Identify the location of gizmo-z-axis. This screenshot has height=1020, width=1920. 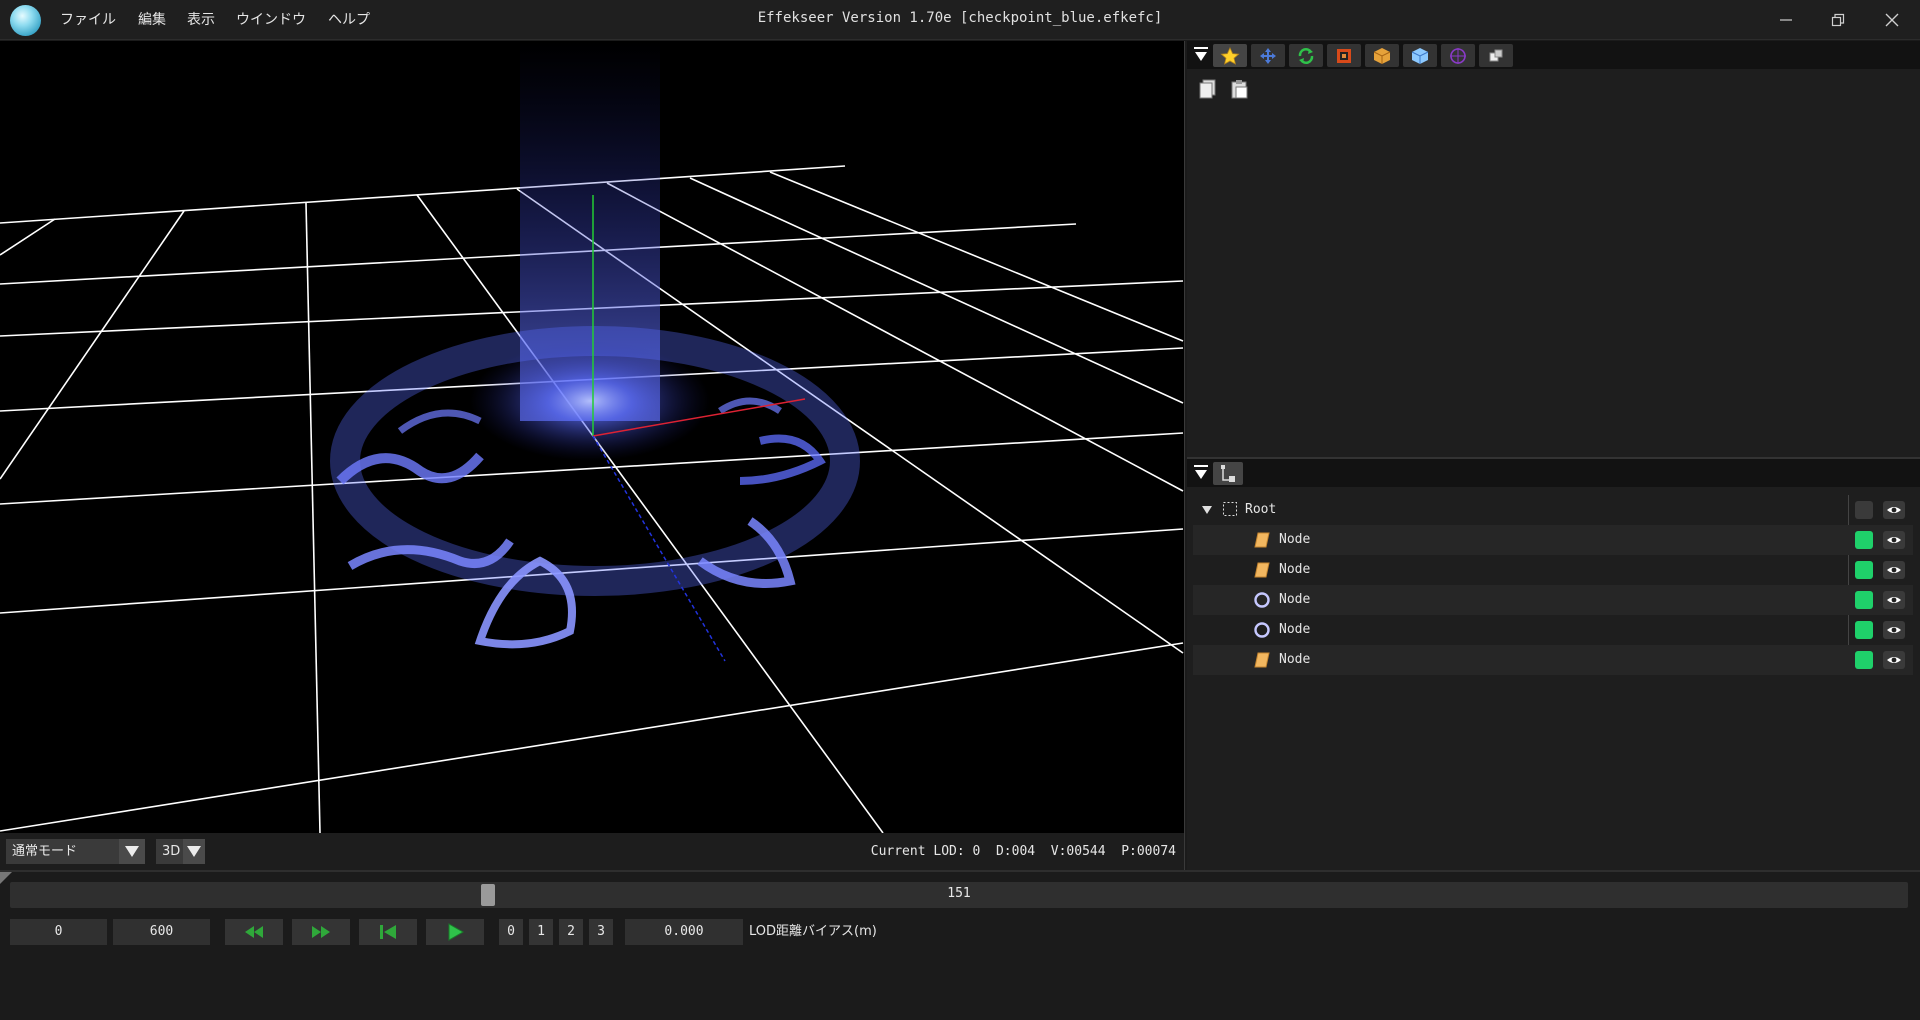
(659, 548).